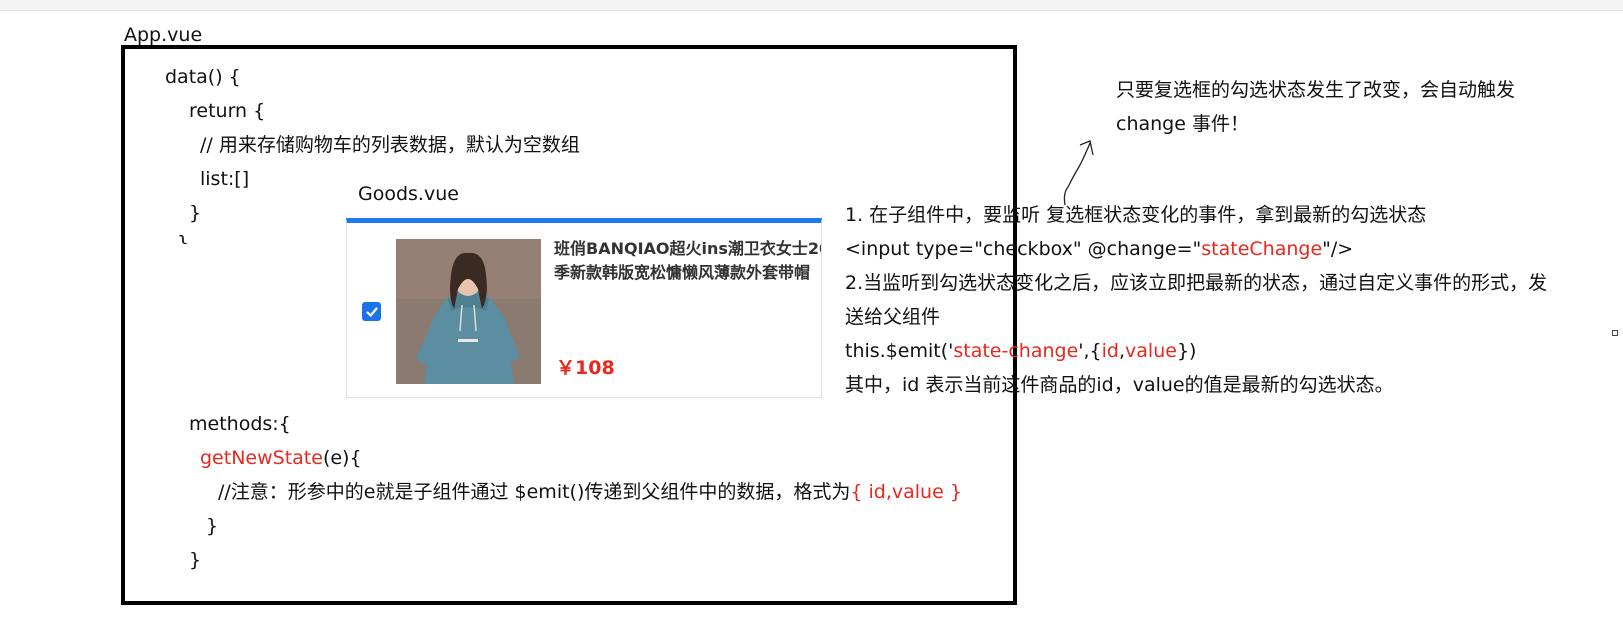 This screenshot has height=618, width=1623. Describe the element at coordinates (240, 424) in the screenshot. I see `code-methods-line: methods:{` at that location.